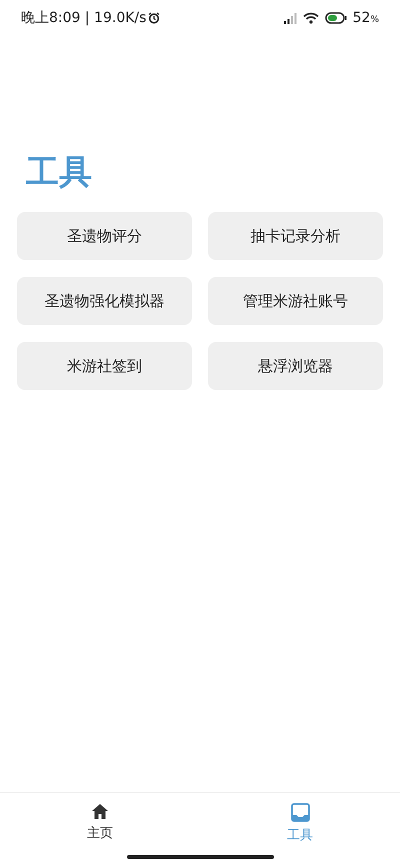 The width and height of the screenshot is (400, 866). What do you see at coordinates (295, 366) in the screenshot?
I see `tool-button: 悬浮浏览器` at bounding box center [295, 366].